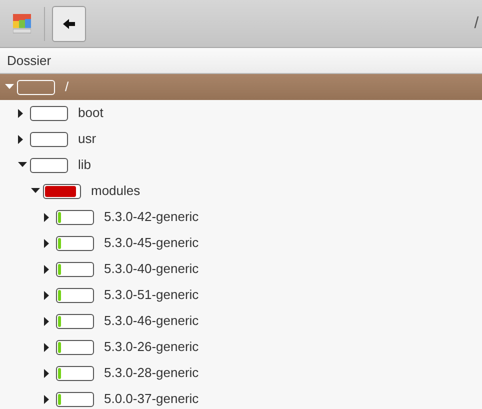 The height and width of the screenshot is (409, 482). I want to click on tree-row: modules, so click(241, 191).